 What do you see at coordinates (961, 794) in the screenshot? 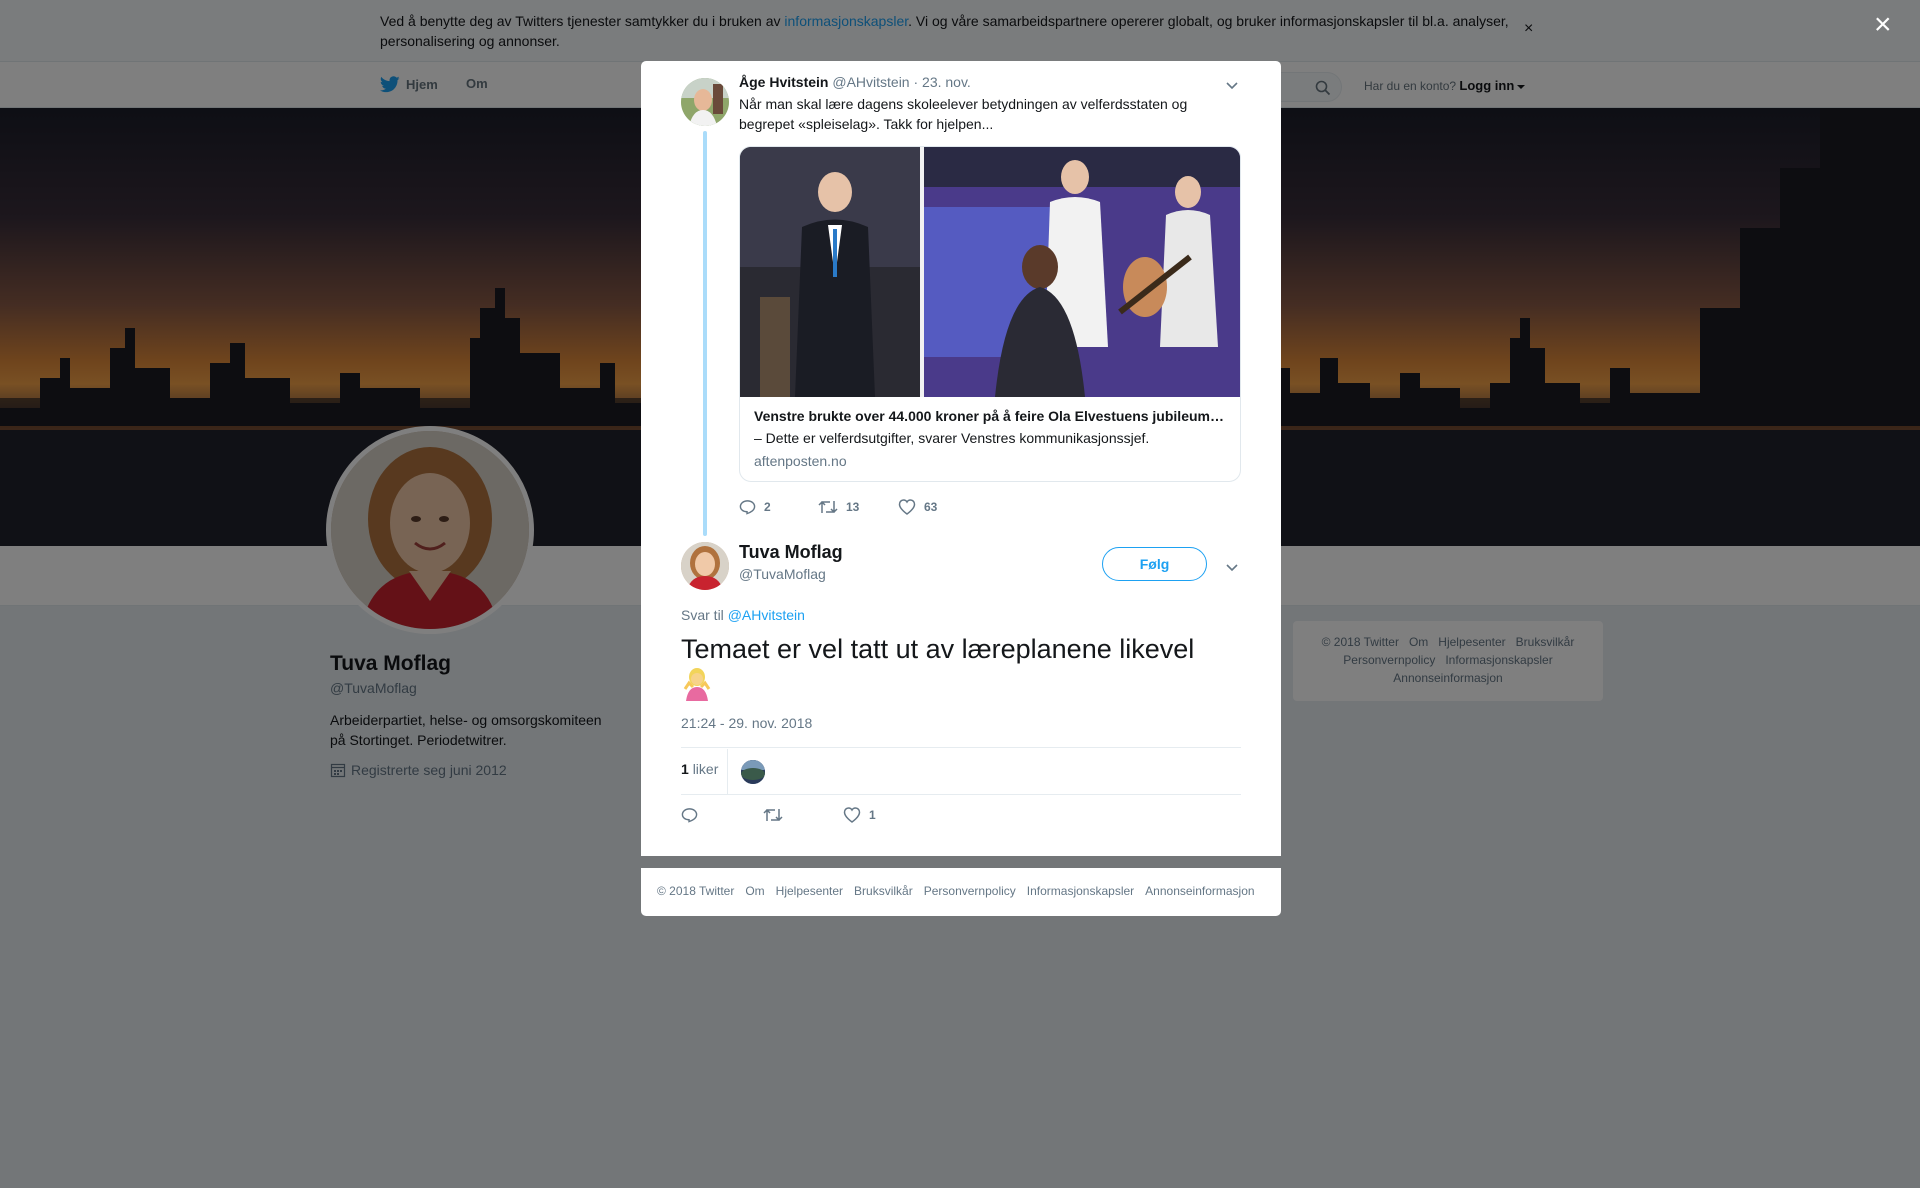
I see `stats-divider-bottom` at bounding box center [961, 794].